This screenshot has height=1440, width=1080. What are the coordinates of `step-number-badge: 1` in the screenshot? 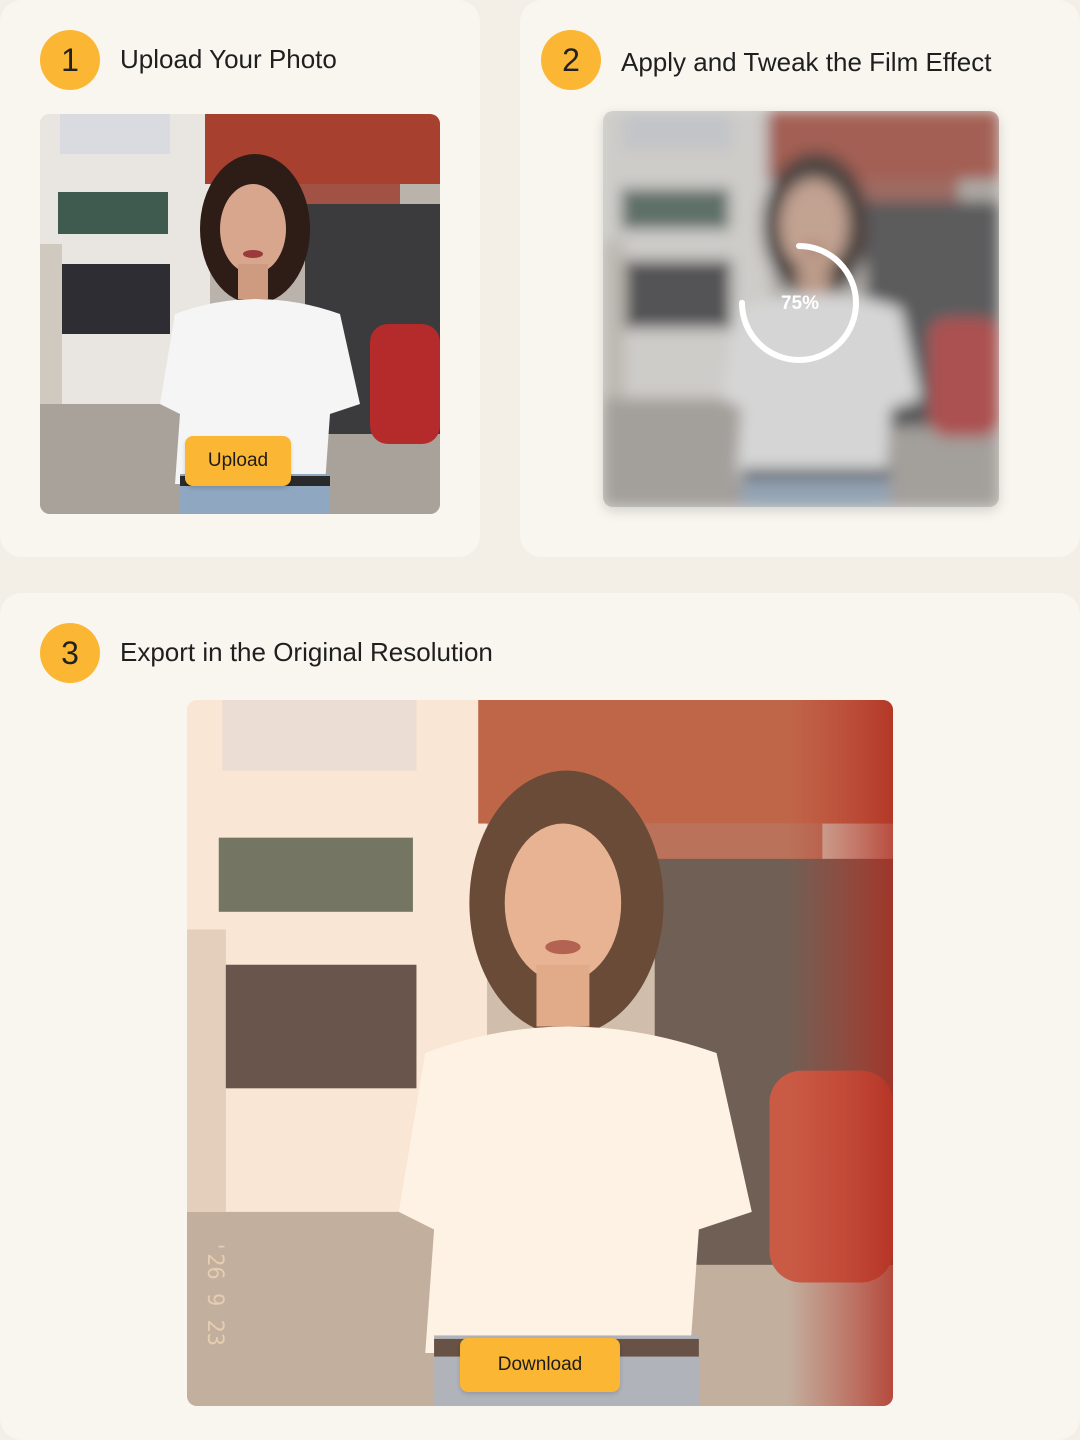 It's located at (70, 60).